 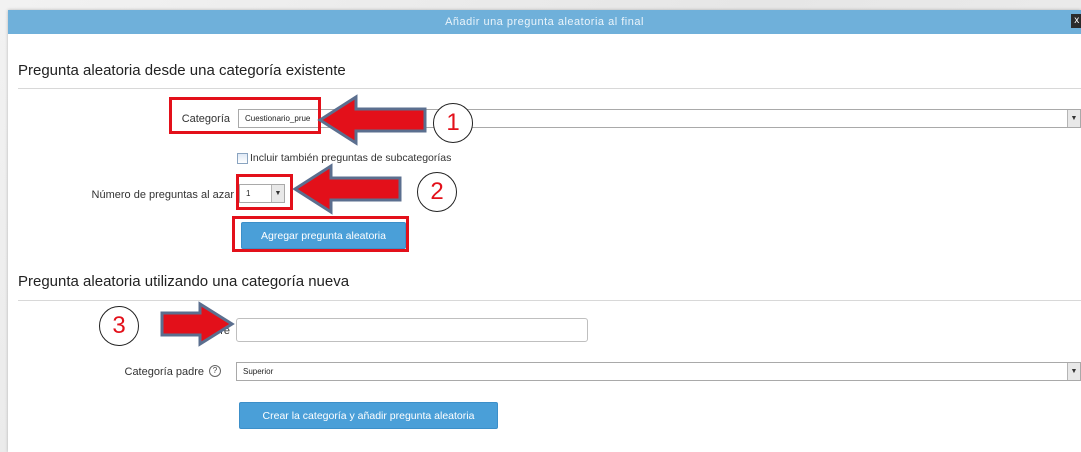 What do you see at coordinates (264, 192) in the screenshot?
I see `highlight-box-number` at bounding box center [264, 192].